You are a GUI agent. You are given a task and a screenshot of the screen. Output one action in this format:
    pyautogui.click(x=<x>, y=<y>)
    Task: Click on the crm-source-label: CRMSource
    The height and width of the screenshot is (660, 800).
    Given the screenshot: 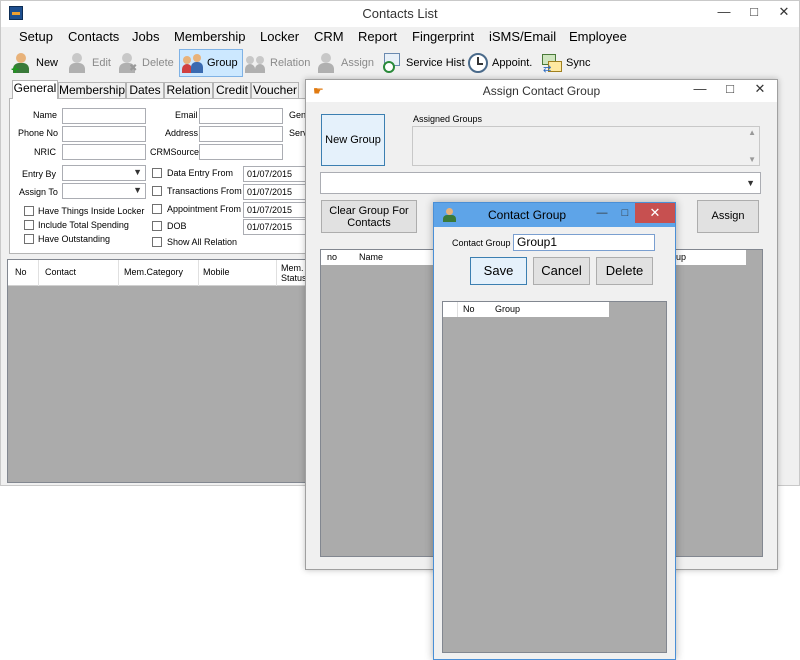 What is the action you would take?
    pyautogui.click(x=175, y=152)
    